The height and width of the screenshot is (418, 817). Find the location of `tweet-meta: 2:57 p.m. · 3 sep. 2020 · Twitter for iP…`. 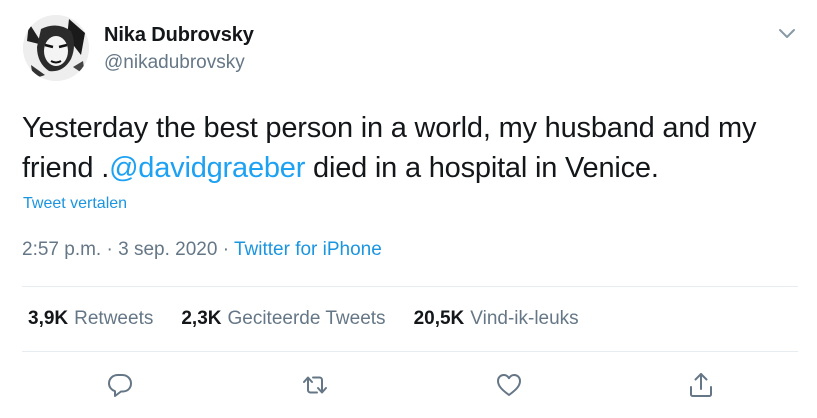

tweet-meta: 2:57 p.m. · 3 sep. 2020 · Twitter for iP… is located at coordinates (202, 250).